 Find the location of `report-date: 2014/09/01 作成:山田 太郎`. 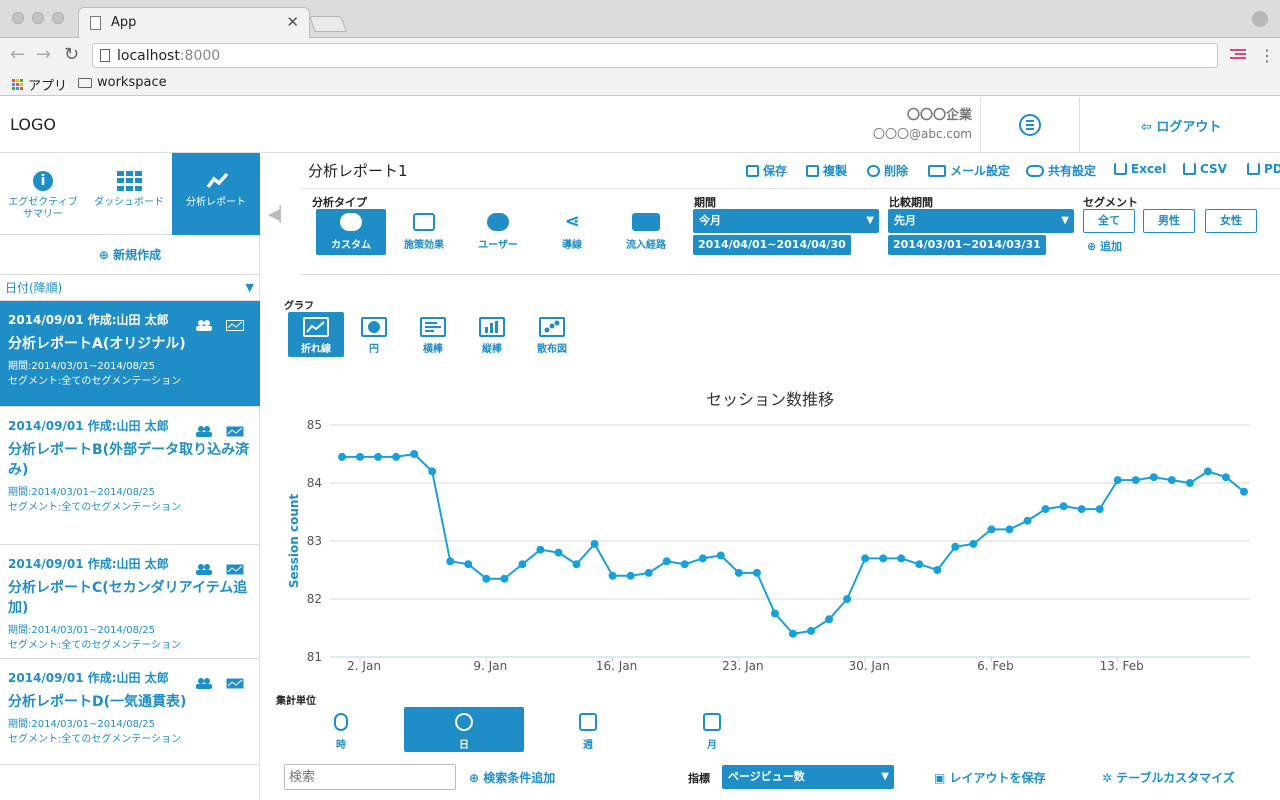

report-date: 2014/09/01 作成:山田 太郎 is located at coordinates (88, 564).